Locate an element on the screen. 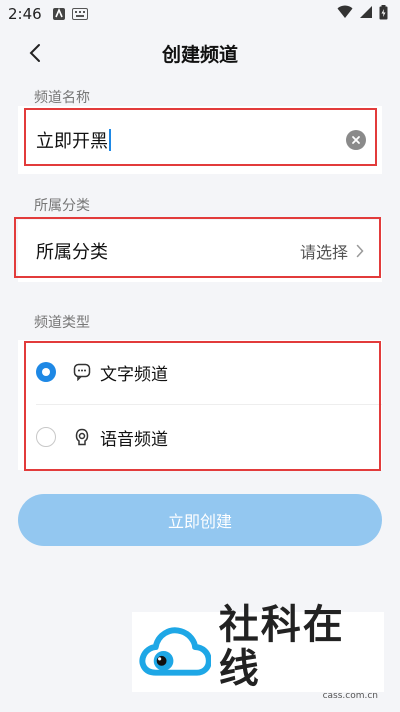  channel-name-input: 立即开黑 is located at coordinates (200, 140).